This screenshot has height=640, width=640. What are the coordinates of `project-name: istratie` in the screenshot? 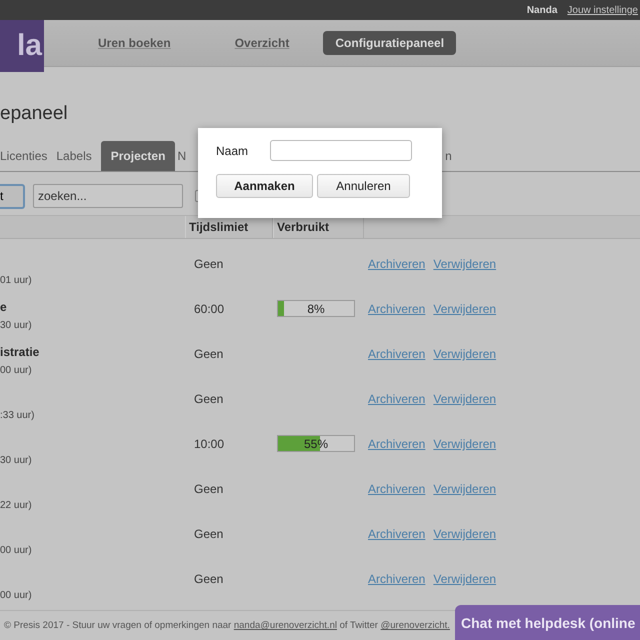 It's located at (20, 352).